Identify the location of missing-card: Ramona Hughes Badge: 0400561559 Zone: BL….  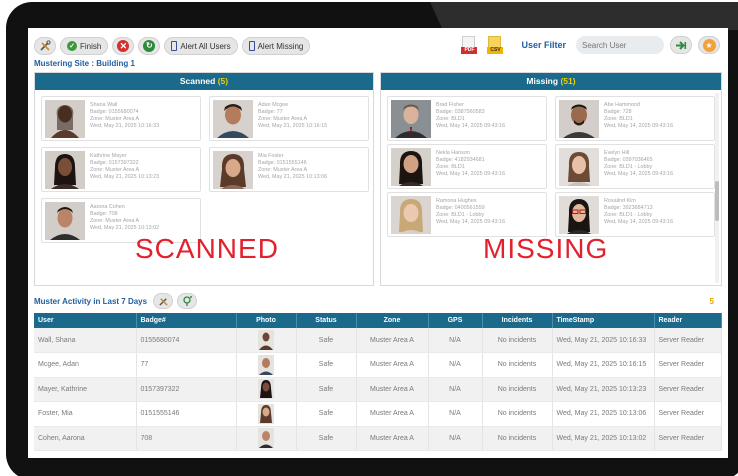
(467, 214).